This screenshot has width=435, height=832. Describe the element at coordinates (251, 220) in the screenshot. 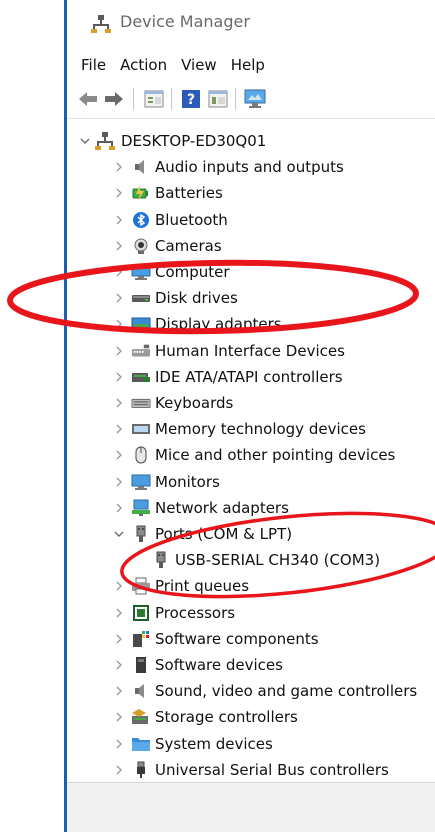

I see `tree-item-bluetooth: Bluetooth` at that location.